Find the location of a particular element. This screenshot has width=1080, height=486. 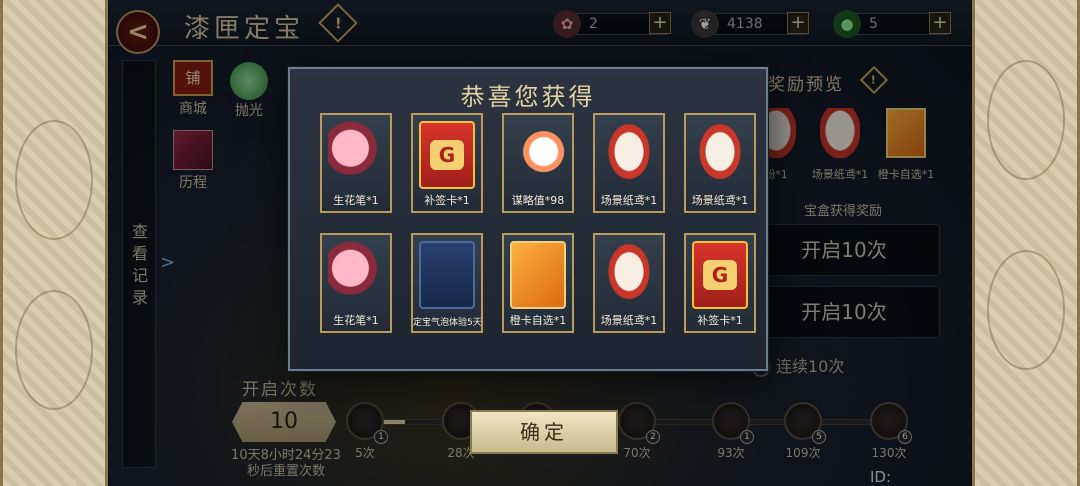

reward-card: 定宝气泡体验5天 is located at coordinates (447, 283).